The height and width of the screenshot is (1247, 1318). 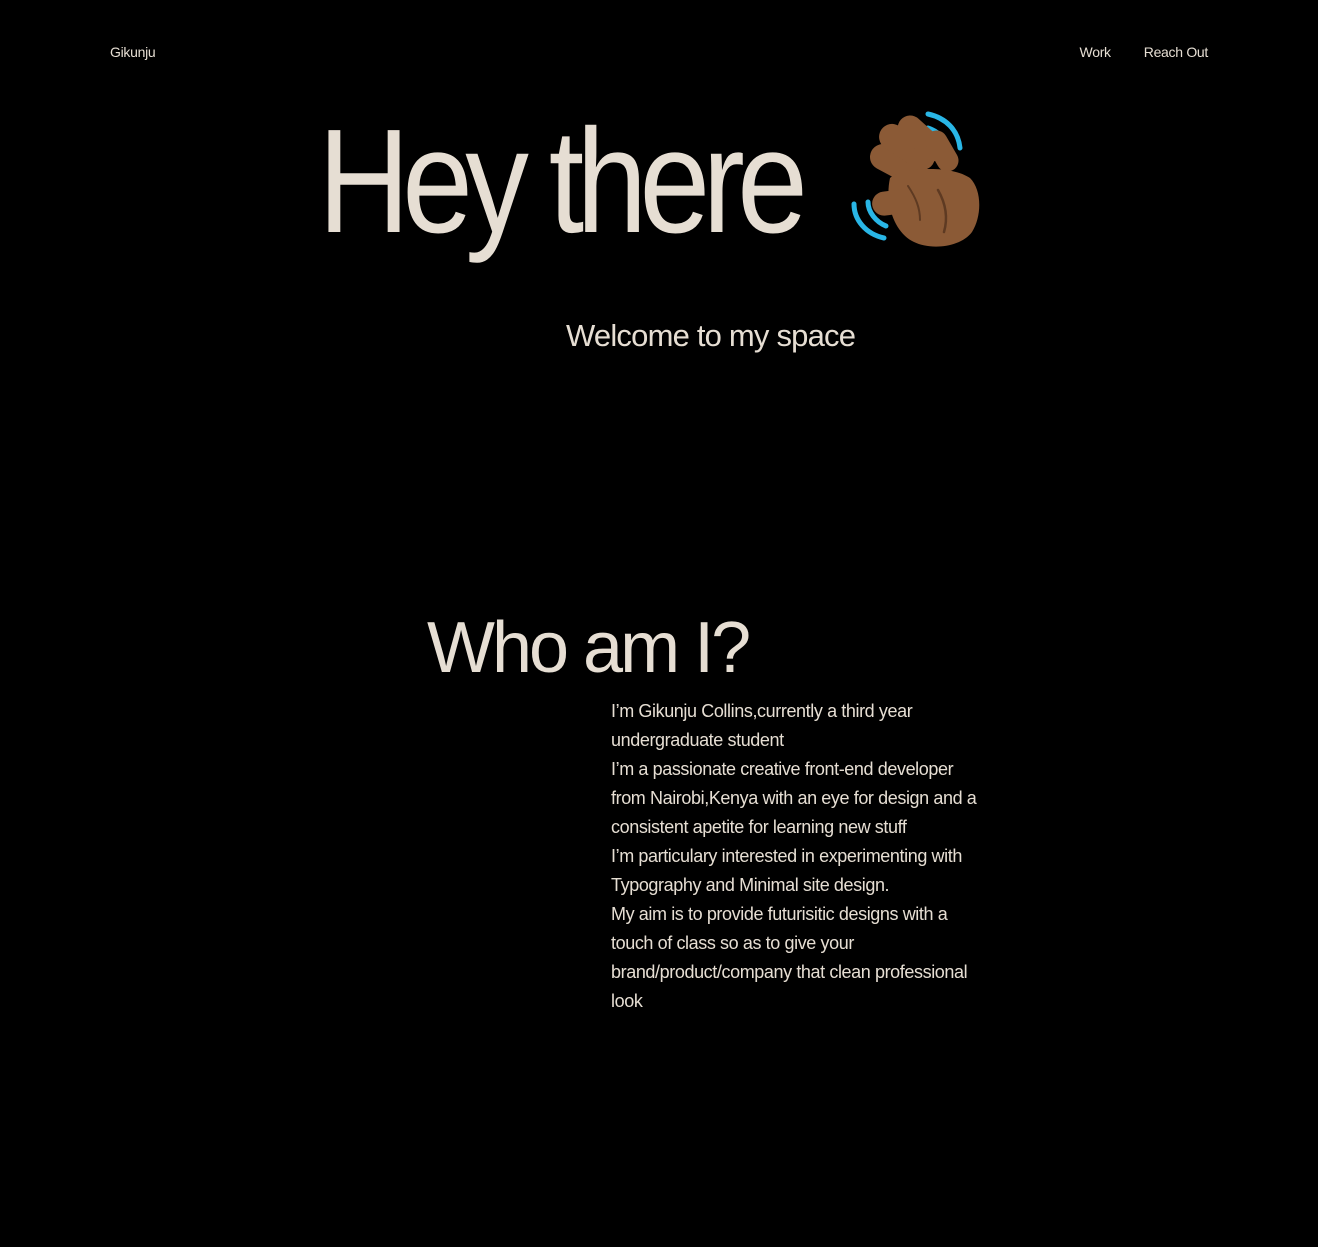 I want to click on top-navigation: Gikunju Work Reach Out, so click(x=659, y=50).